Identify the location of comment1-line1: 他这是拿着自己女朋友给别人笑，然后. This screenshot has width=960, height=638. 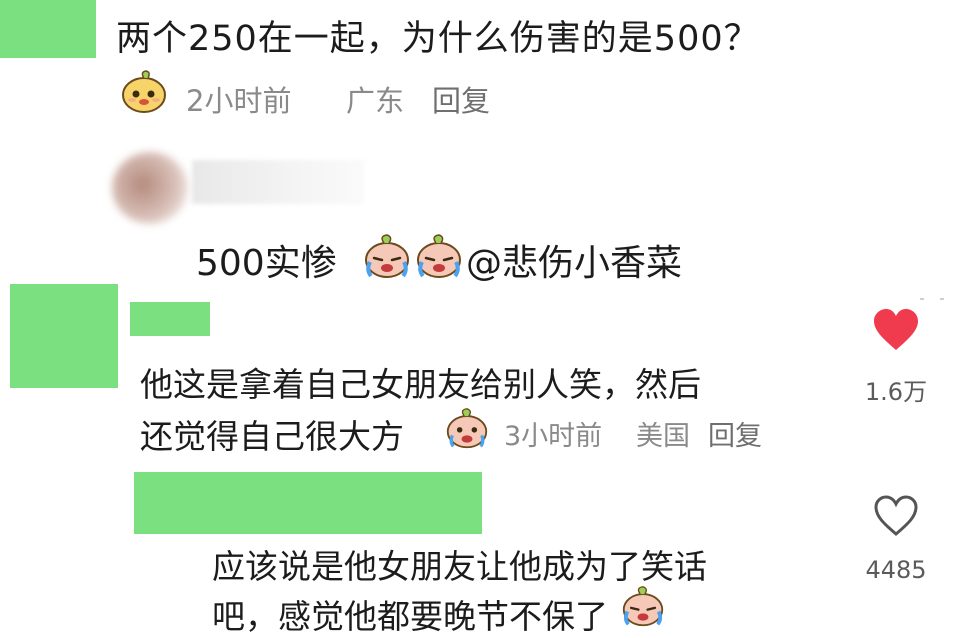
(420, 384).